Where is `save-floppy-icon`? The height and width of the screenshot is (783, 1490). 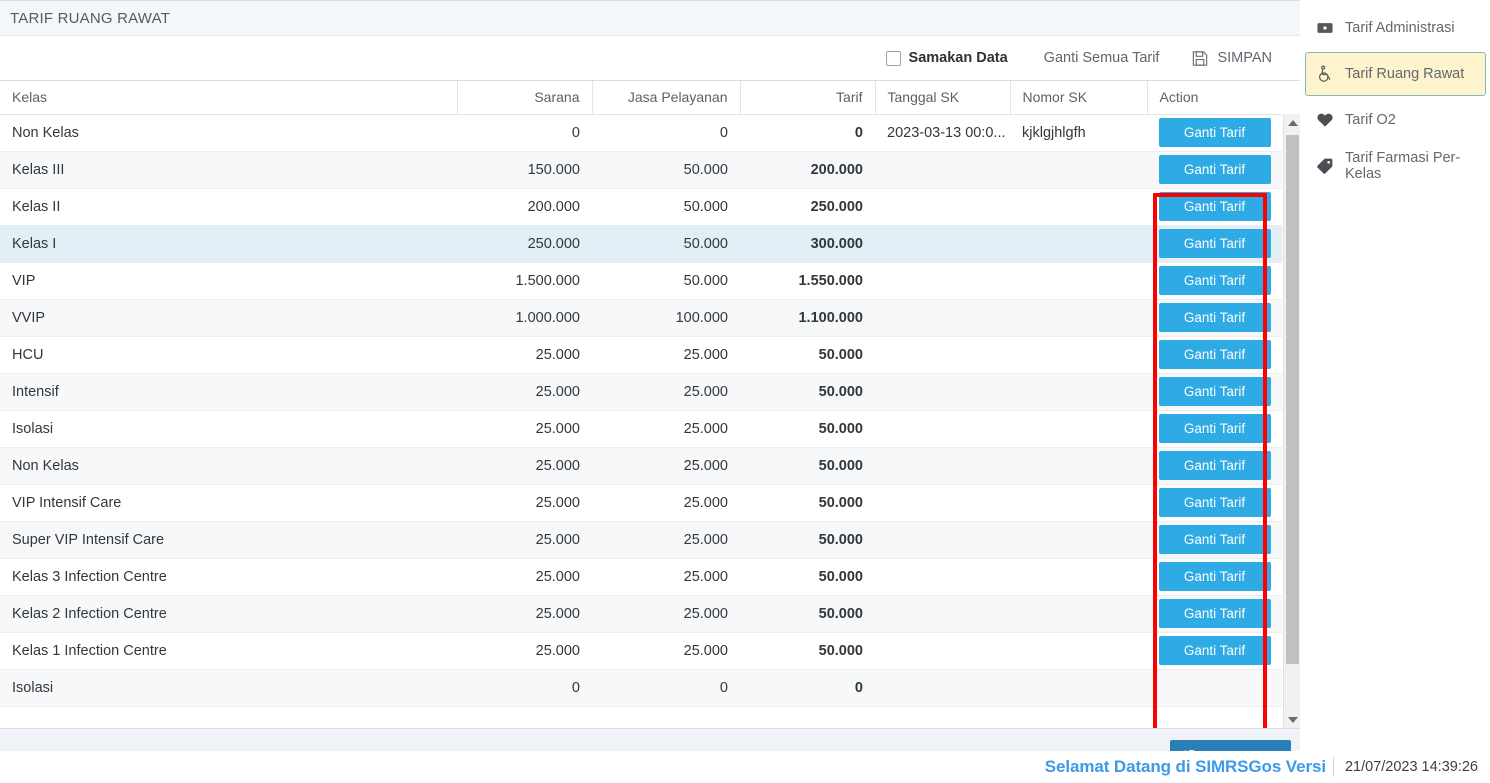 save-floppy-icon is located at coordinates (1200, 58).